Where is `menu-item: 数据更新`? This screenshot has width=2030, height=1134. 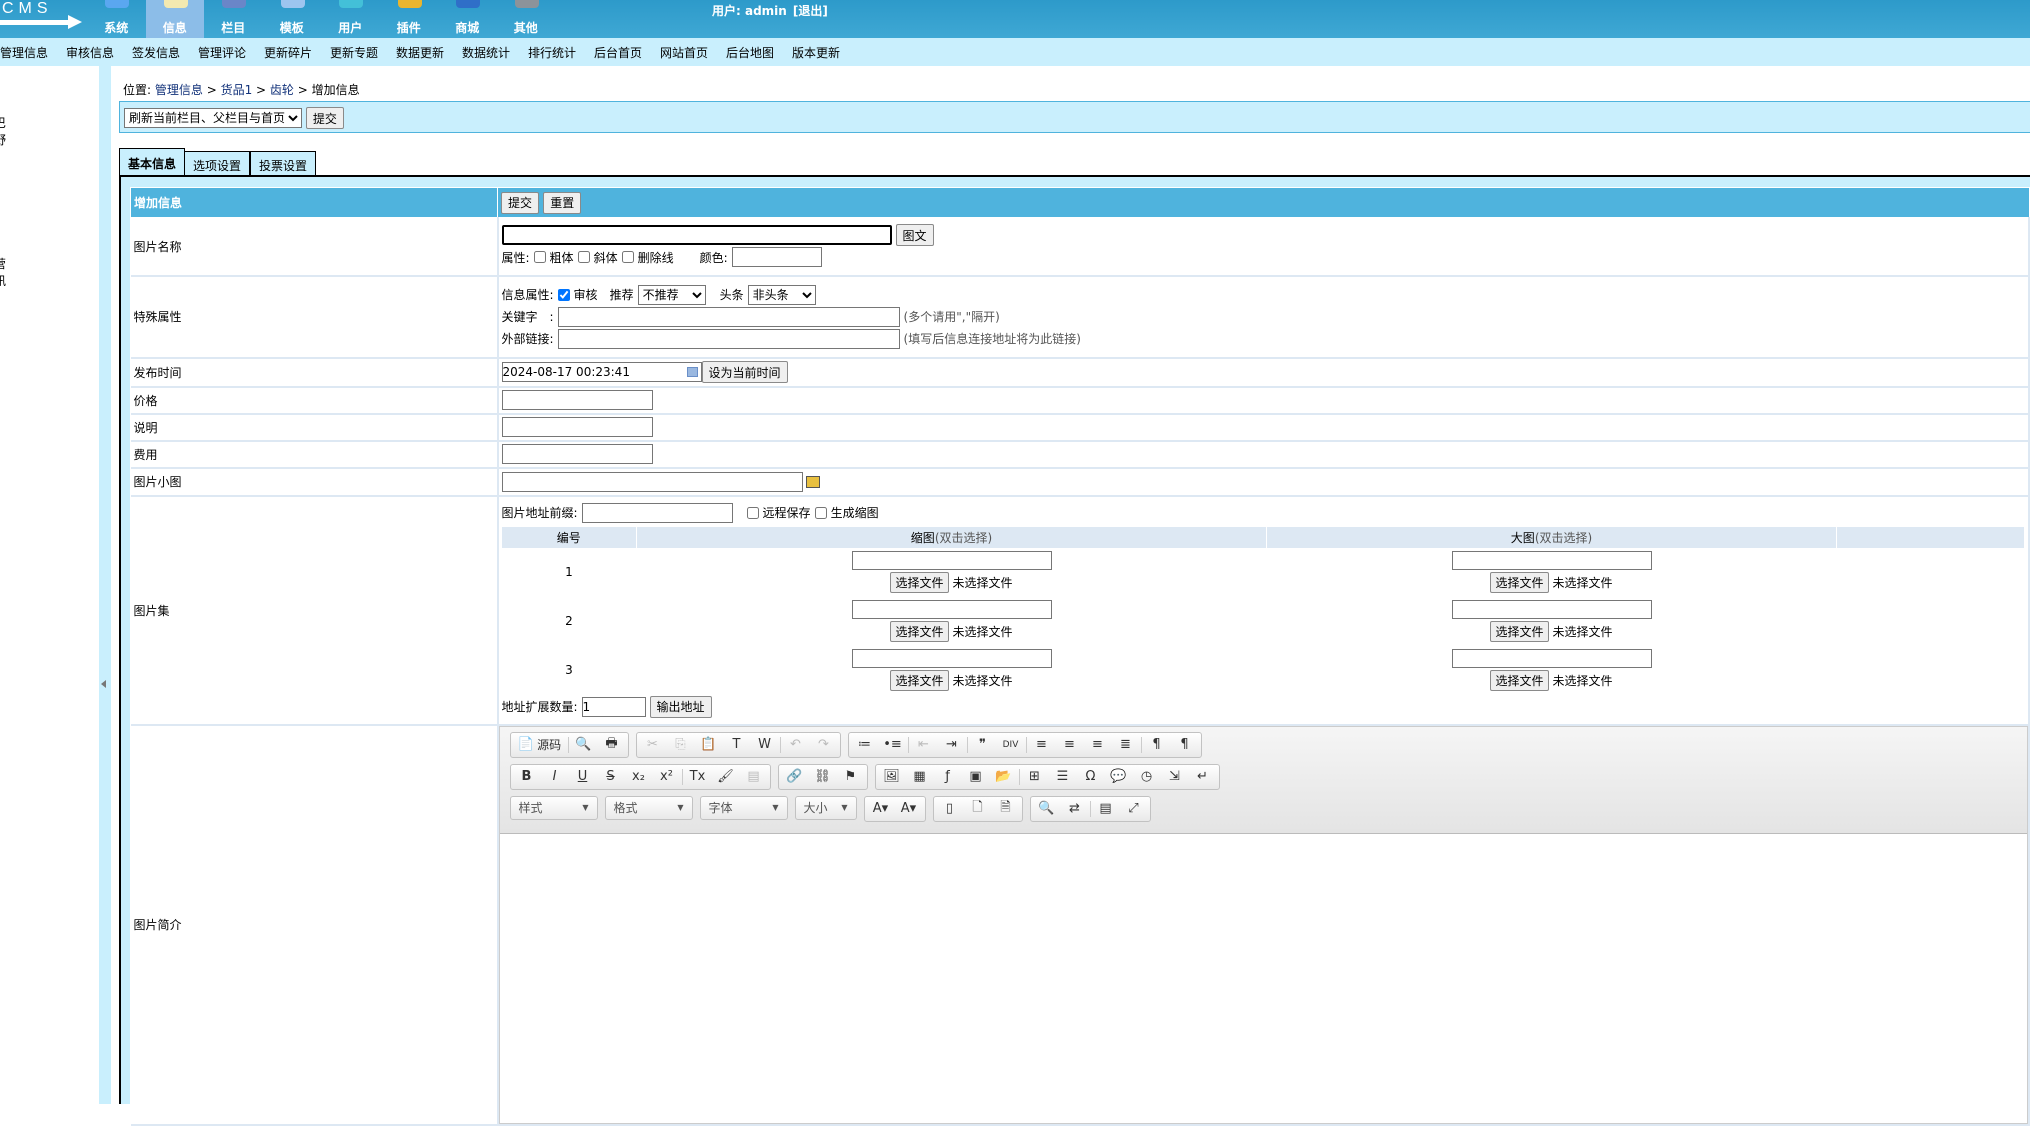
menu-item: 数据更新 is located at coordinates (425, 52).